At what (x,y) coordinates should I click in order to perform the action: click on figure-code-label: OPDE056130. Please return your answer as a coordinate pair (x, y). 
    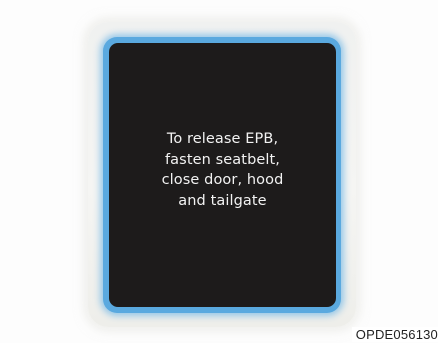
    Looking at the image, I should click on (394, 334).